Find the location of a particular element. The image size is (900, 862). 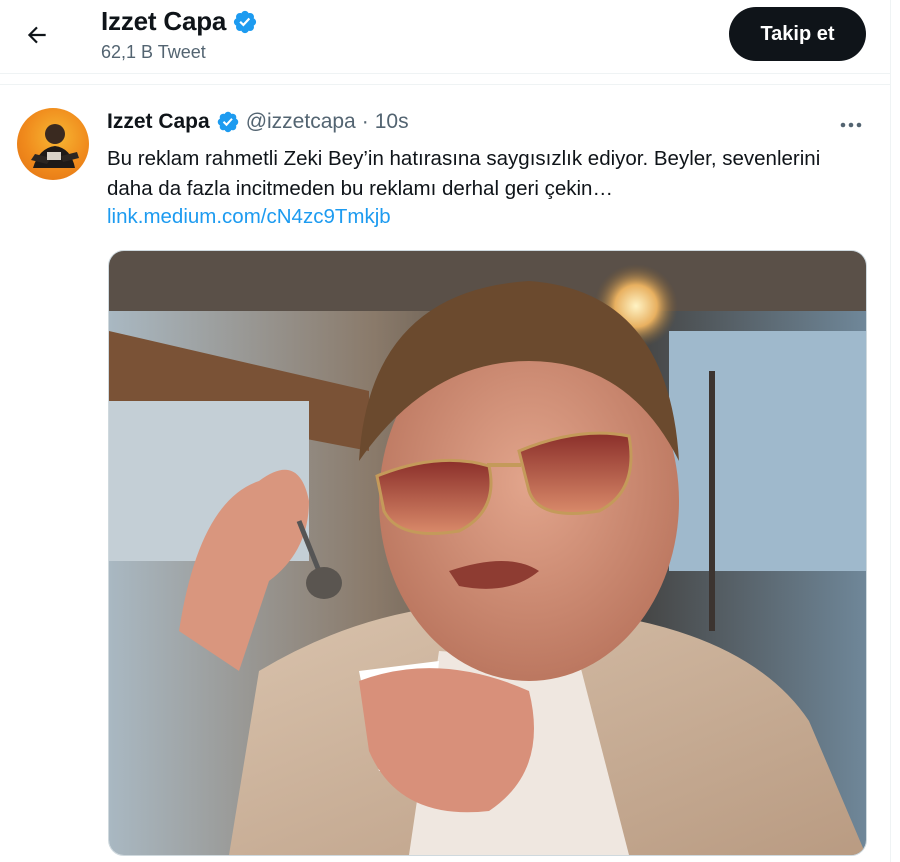

profile-header: Izzet Capa 62,1 B Tweet Takip et is located at coordinates (445, 37).